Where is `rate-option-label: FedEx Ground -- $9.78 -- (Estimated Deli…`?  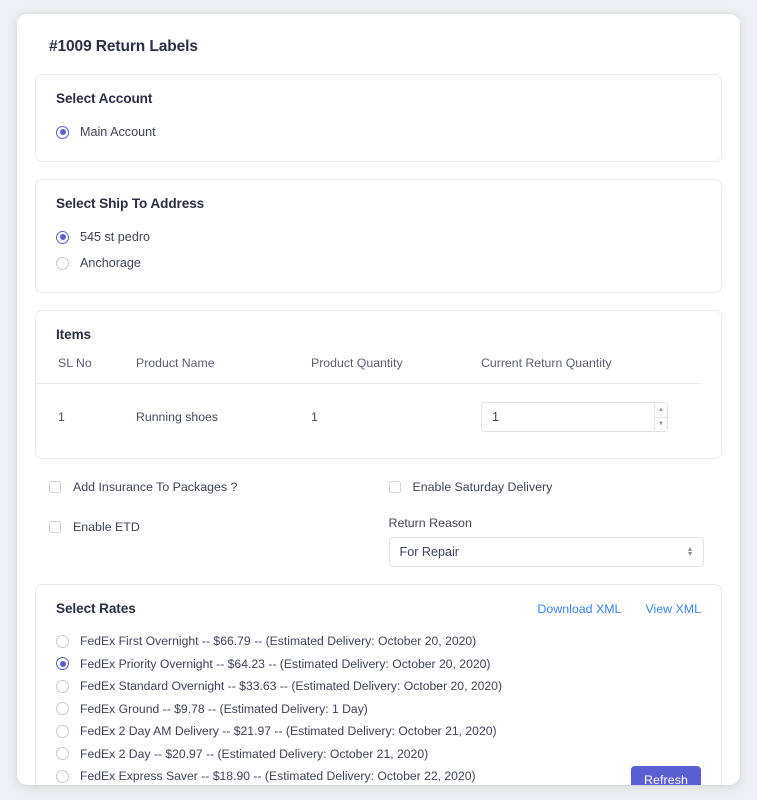 rate-option-label: FedEx Ground -- $9.78 -- (Estimated Deli… is located at coordinates (224, 708).